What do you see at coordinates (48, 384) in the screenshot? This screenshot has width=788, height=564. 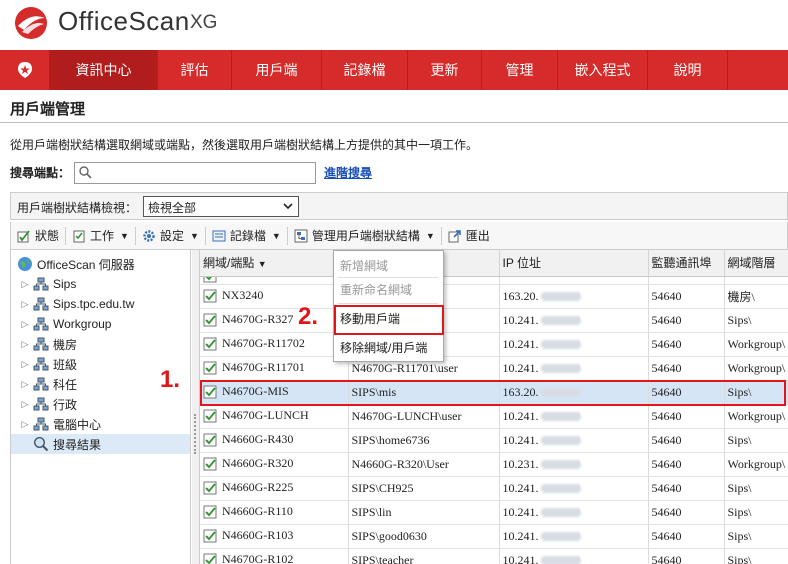 I see `tree-item-subjects: ▷ 科任` at bounding box center [48, 384].